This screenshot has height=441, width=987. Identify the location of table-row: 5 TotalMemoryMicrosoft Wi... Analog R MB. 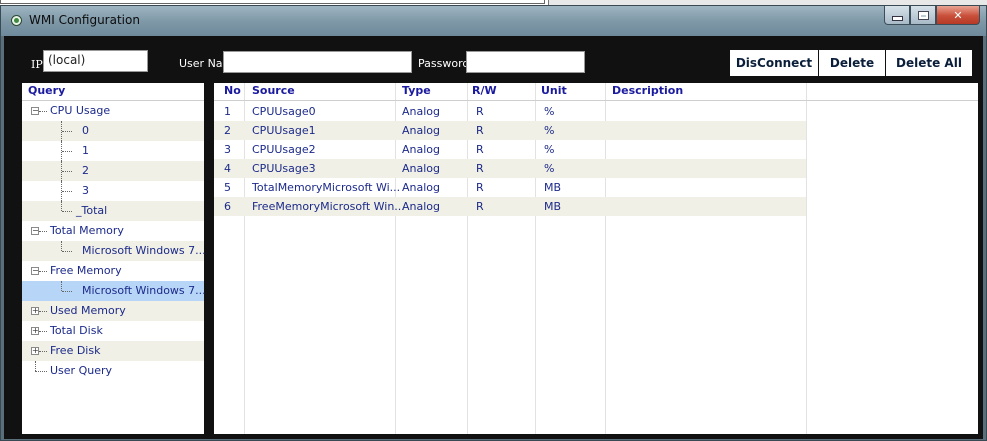
(510, 187).